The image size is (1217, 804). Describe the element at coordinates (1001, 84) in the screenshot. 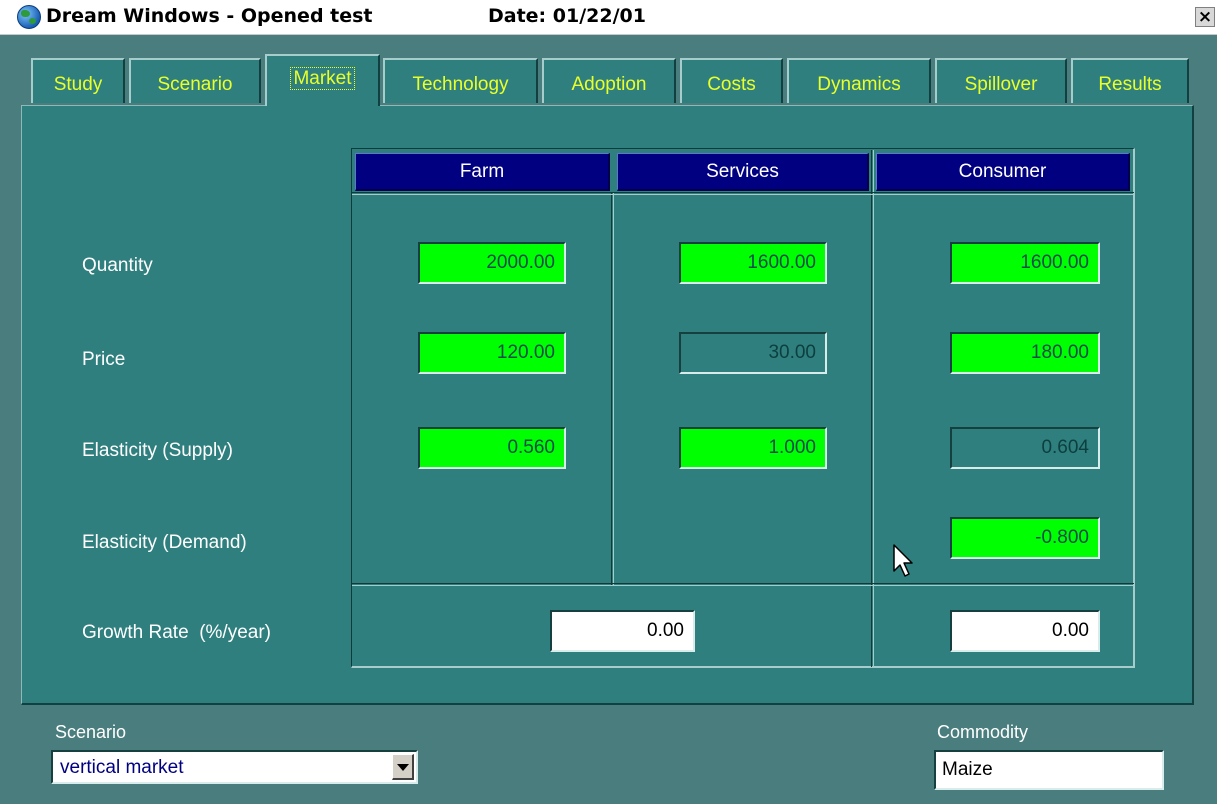

I see `tab-label: Spillover` at that location.